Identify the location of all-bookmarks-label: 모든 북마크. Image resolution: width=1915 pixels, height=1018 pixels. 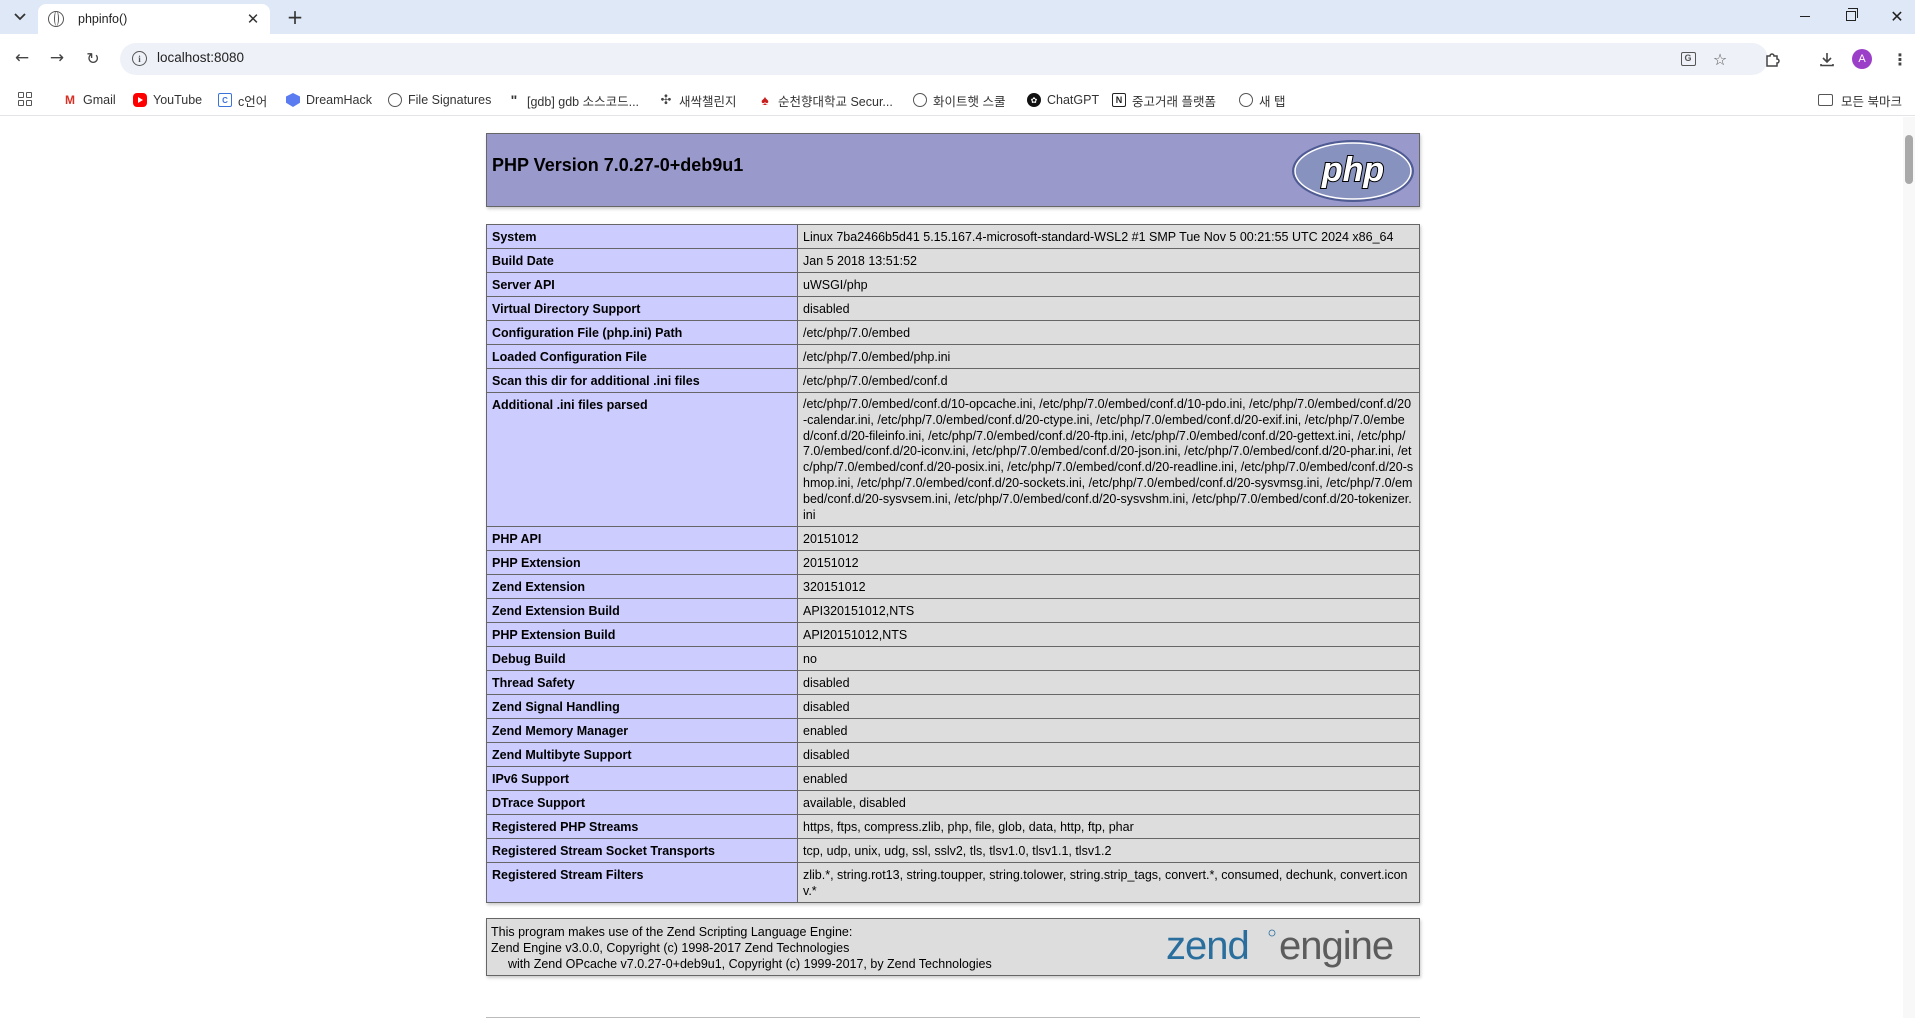
(1871, 101).